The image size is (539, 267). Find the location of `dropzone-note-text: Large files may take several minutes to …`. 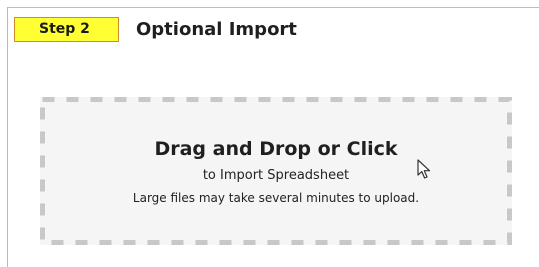

dropzone-note-text: Large files may take several minutes to … is located at coordinates (276, 198).